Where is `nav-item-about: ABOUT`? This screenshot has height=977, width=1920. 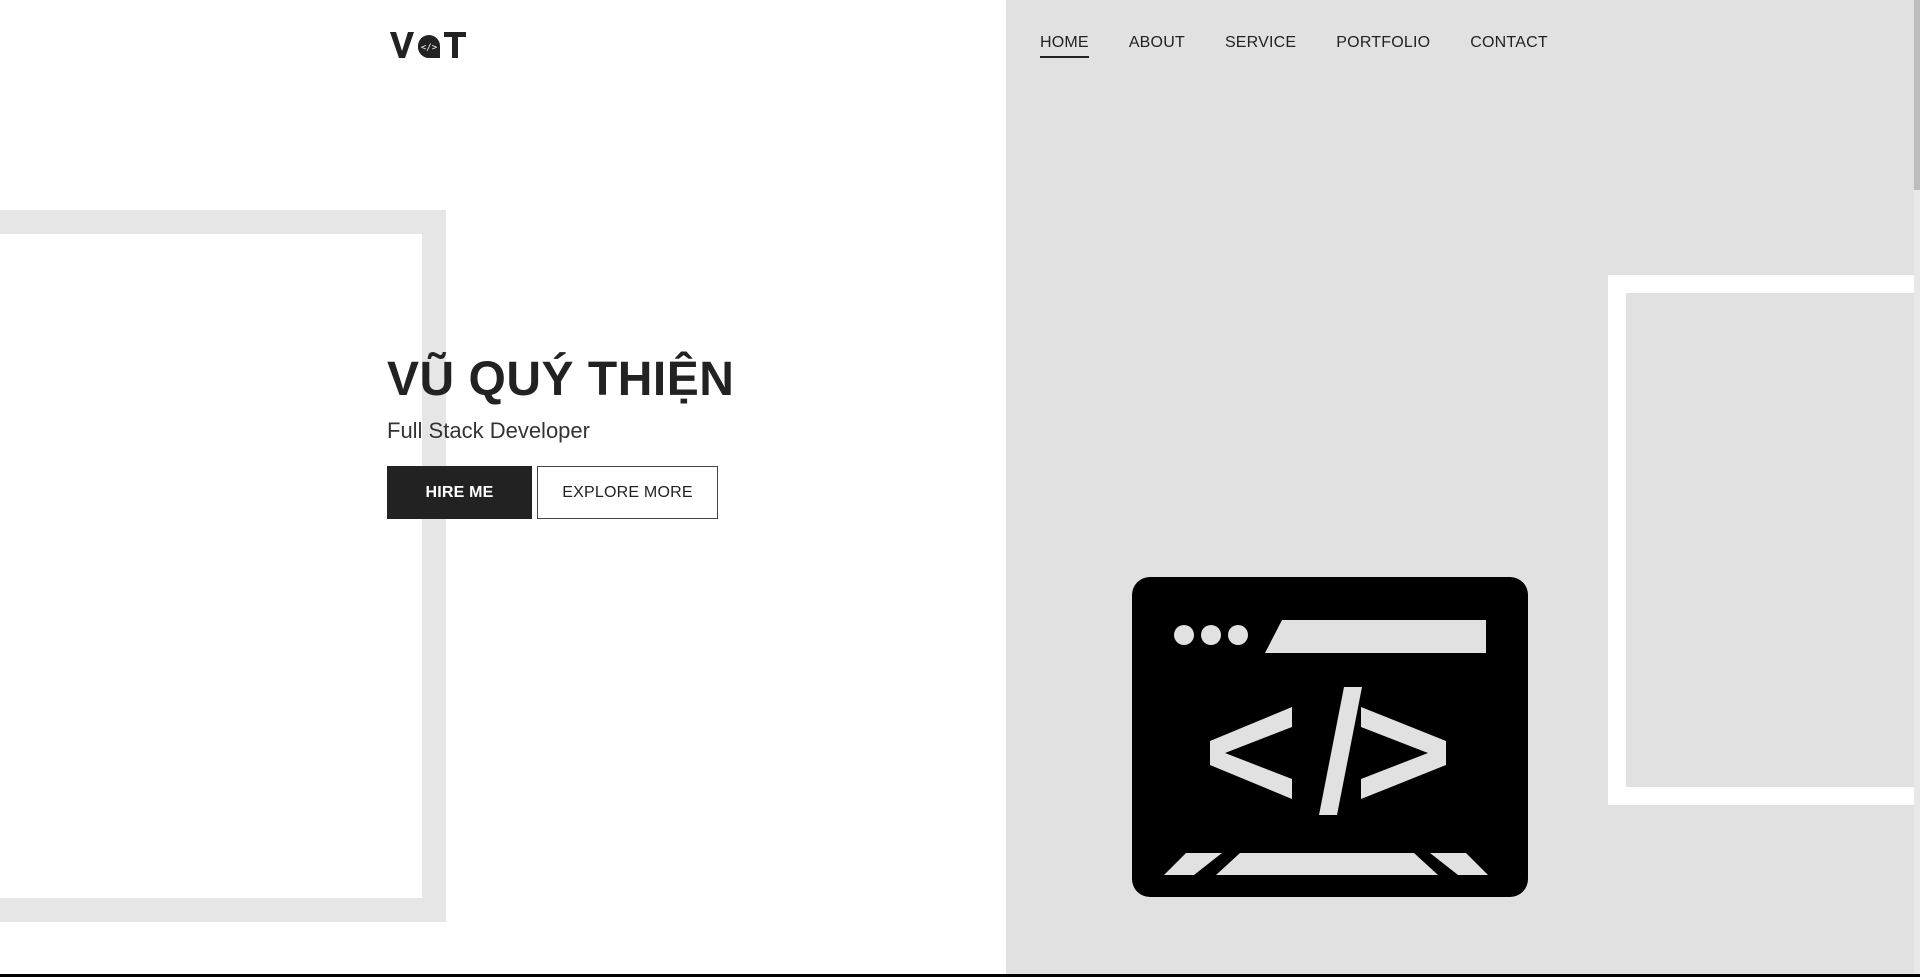
nav-item-about: ABOUT is located at coordinates (1157, 46).